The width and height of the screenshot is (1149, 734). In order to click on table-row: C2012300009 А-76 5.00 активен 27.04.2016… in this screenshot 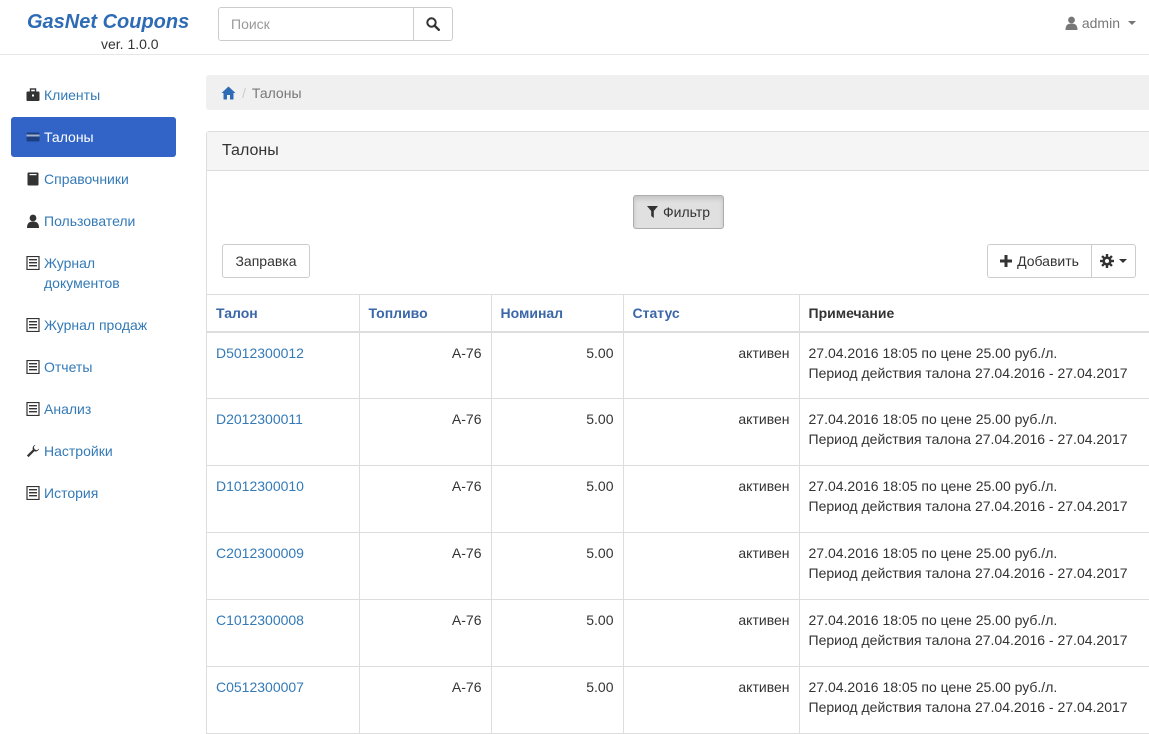, I will do `click(678, 566)`.